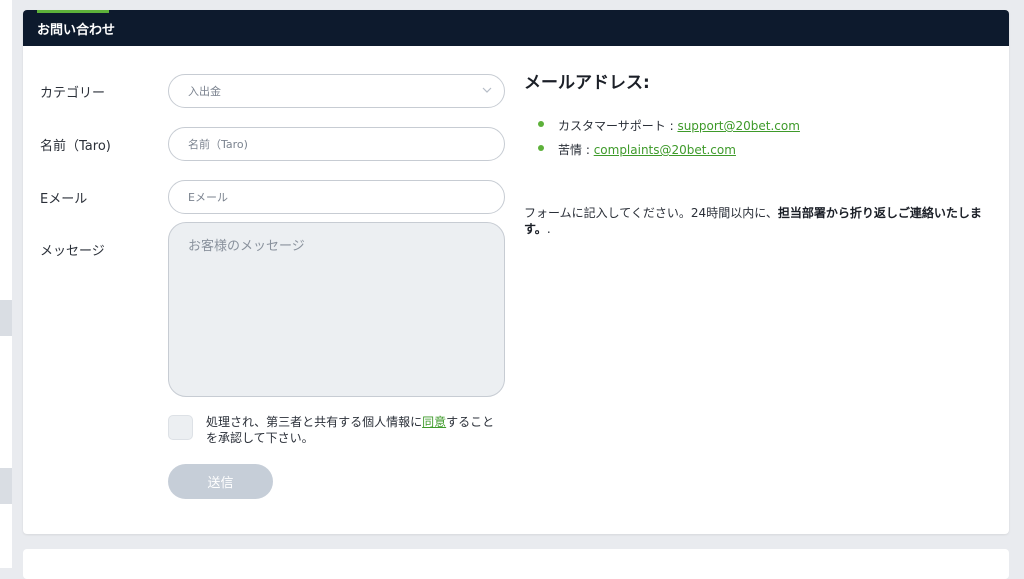 This screenshot has height=579, width=1024. What do you see at coordinates (246, 246) in the screenshot?
I see `message-placeholder: お客様のメッセージ` at bounding box center [246, 246].